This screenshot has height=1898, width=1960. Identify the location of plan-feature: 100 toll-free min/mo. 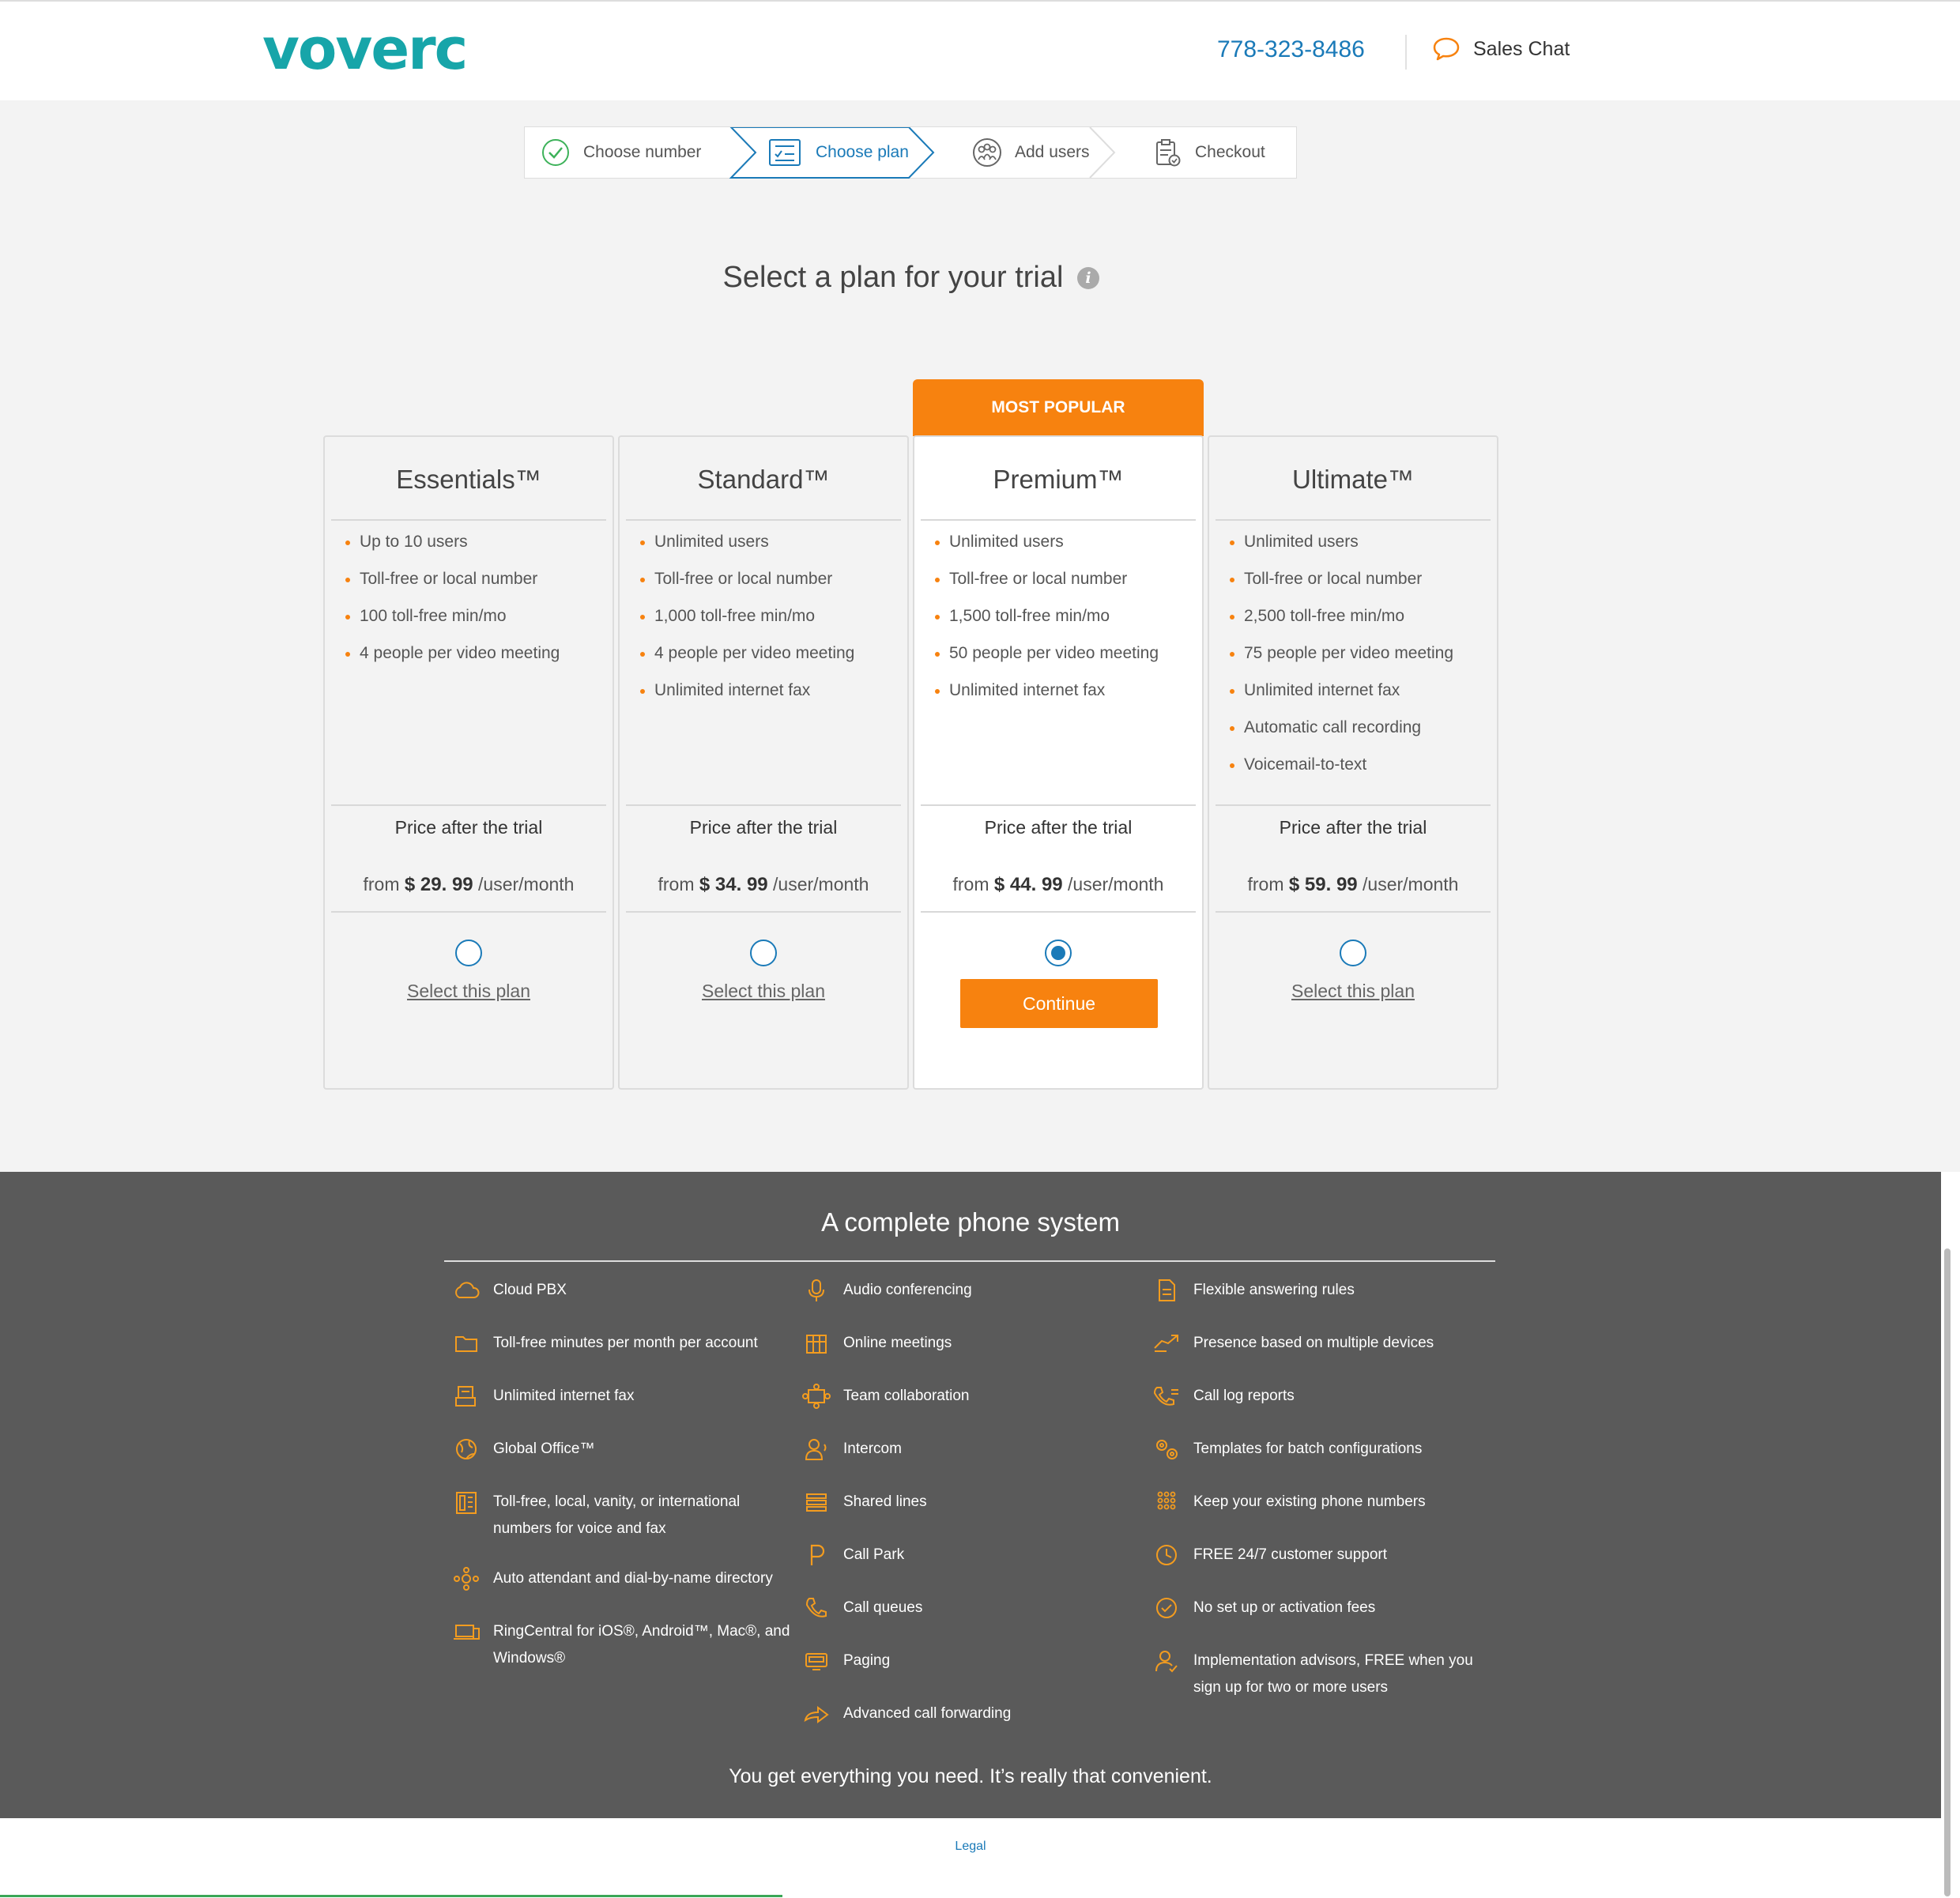
(452, 626).